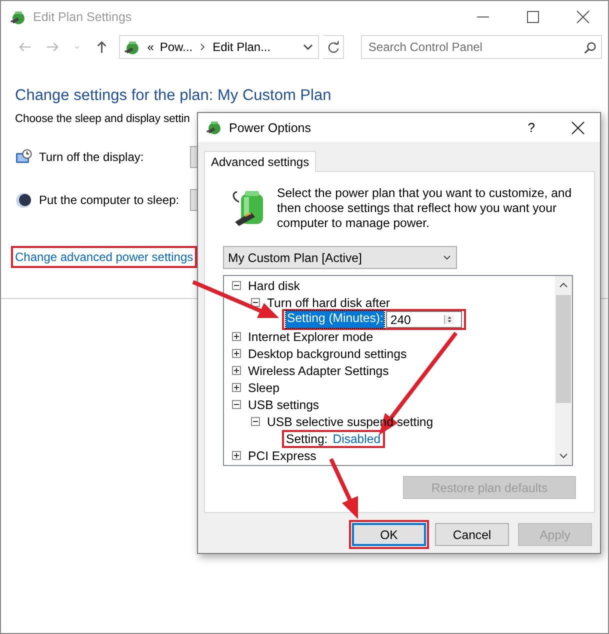 This screenshot has height=634, width=609. I want to click on intro-text: Select the power plan that you want to customize, and then choose settings that reflect how you want your computer to manage power., so click(425, 208).